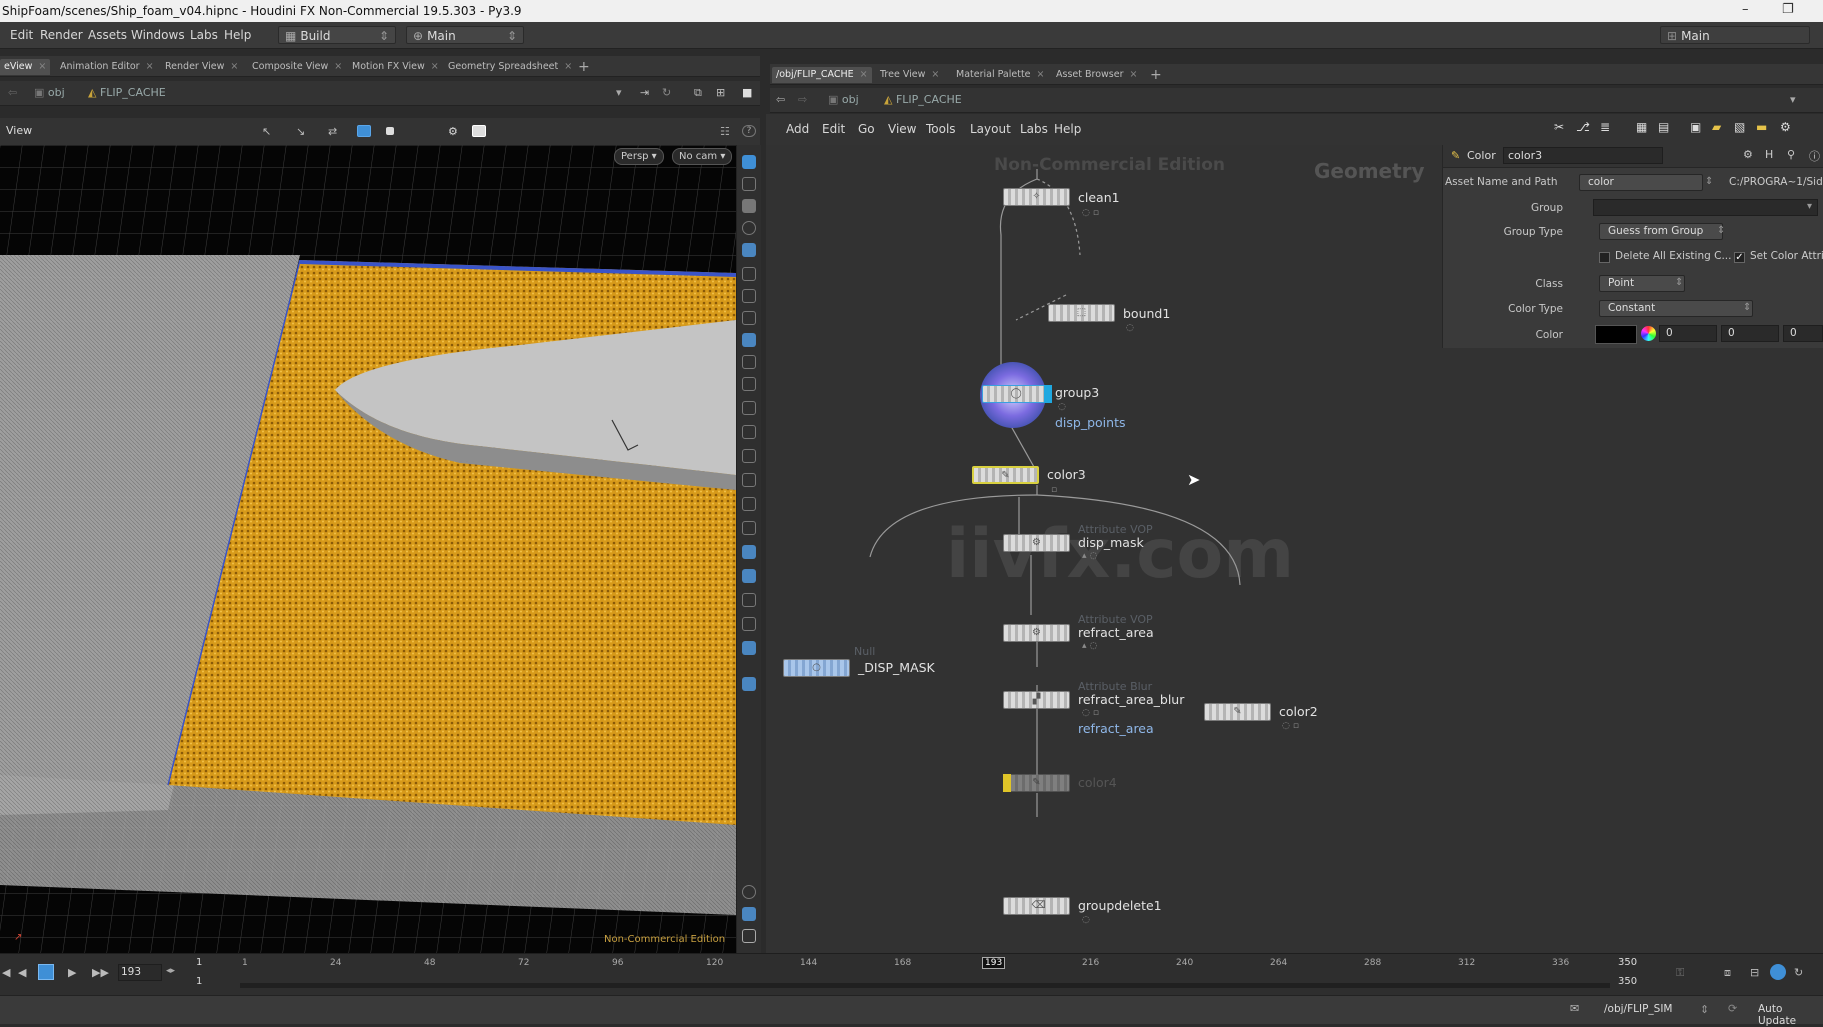 This screenshot has height=1027, width=1823. I want to click on number-display-icon, so click(749, 456).